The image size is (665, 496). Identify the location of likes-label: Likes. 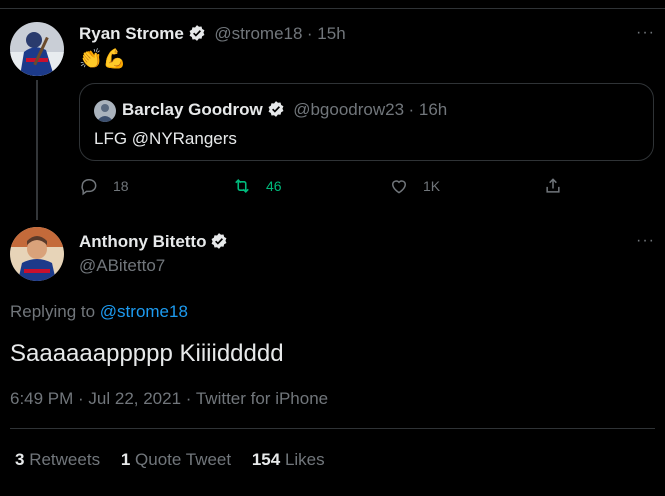
(304, 459).